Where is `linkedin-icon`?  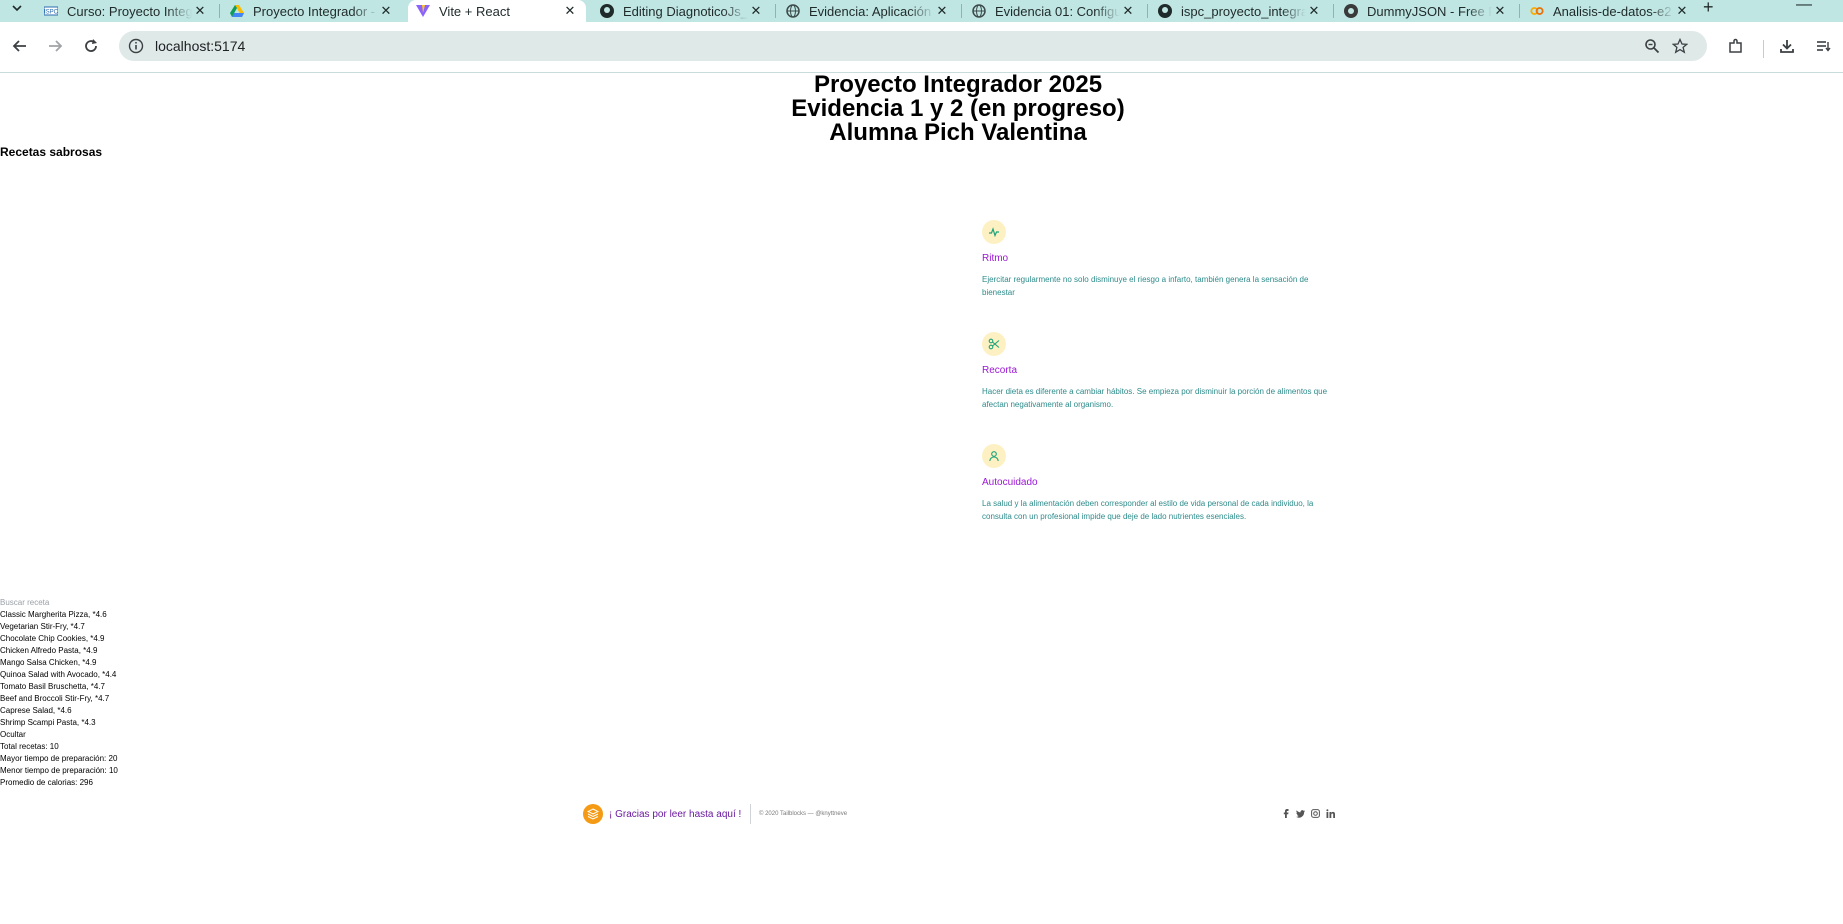 linkedin-icon is located at coordinates (1330, 813).